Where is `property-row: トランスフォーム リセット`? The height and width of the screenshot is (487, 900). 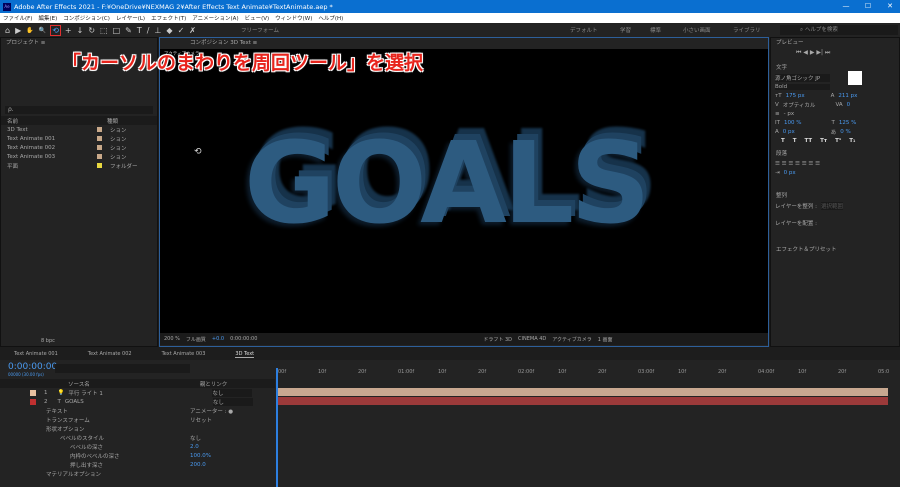
property-row: トランスフォーム リセット is located at coordinates (137, 419).